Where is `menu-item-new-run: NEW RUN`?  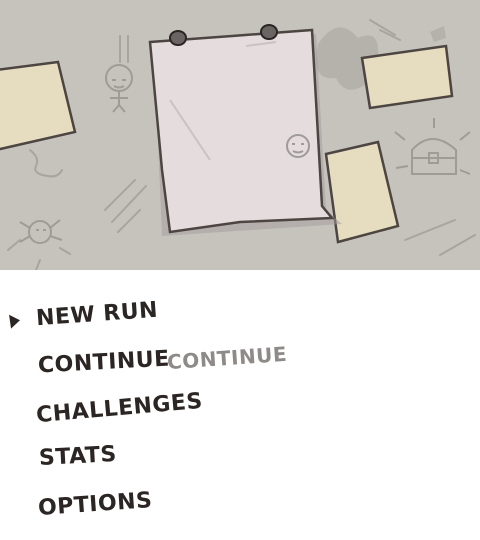
menu-item-new-run: NEW RUN is located at coordinates (97, 314).